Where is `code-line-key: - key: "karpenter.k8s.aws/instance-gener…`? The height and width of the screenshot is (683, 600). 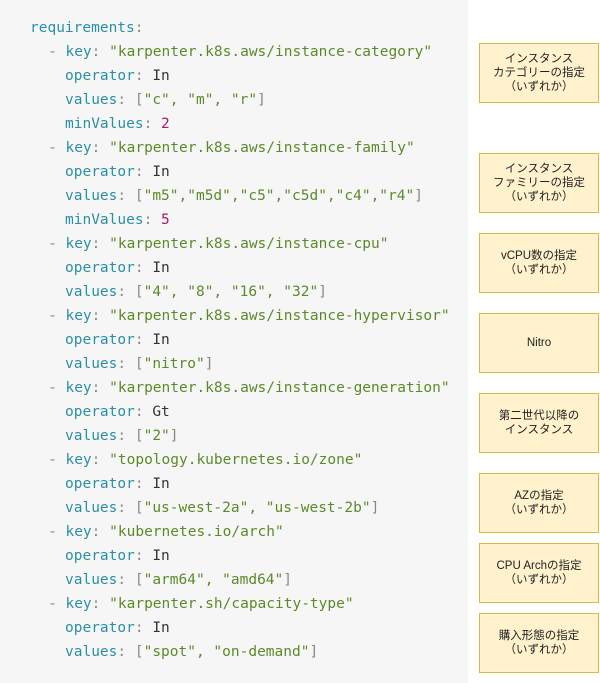
code-line-key: - key: "karpenter.k8s.aws/instance-gener… is located at coordinates (249, 388).